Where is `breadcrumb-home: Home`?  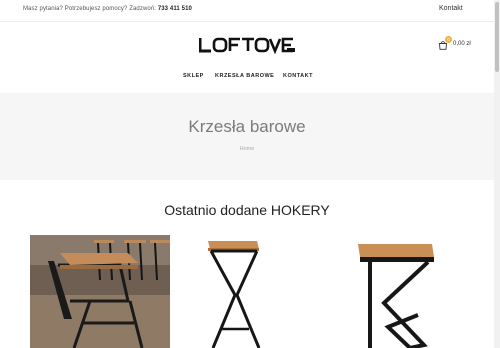 breadcrumb-home: Home is located at coordinates (247, 149).